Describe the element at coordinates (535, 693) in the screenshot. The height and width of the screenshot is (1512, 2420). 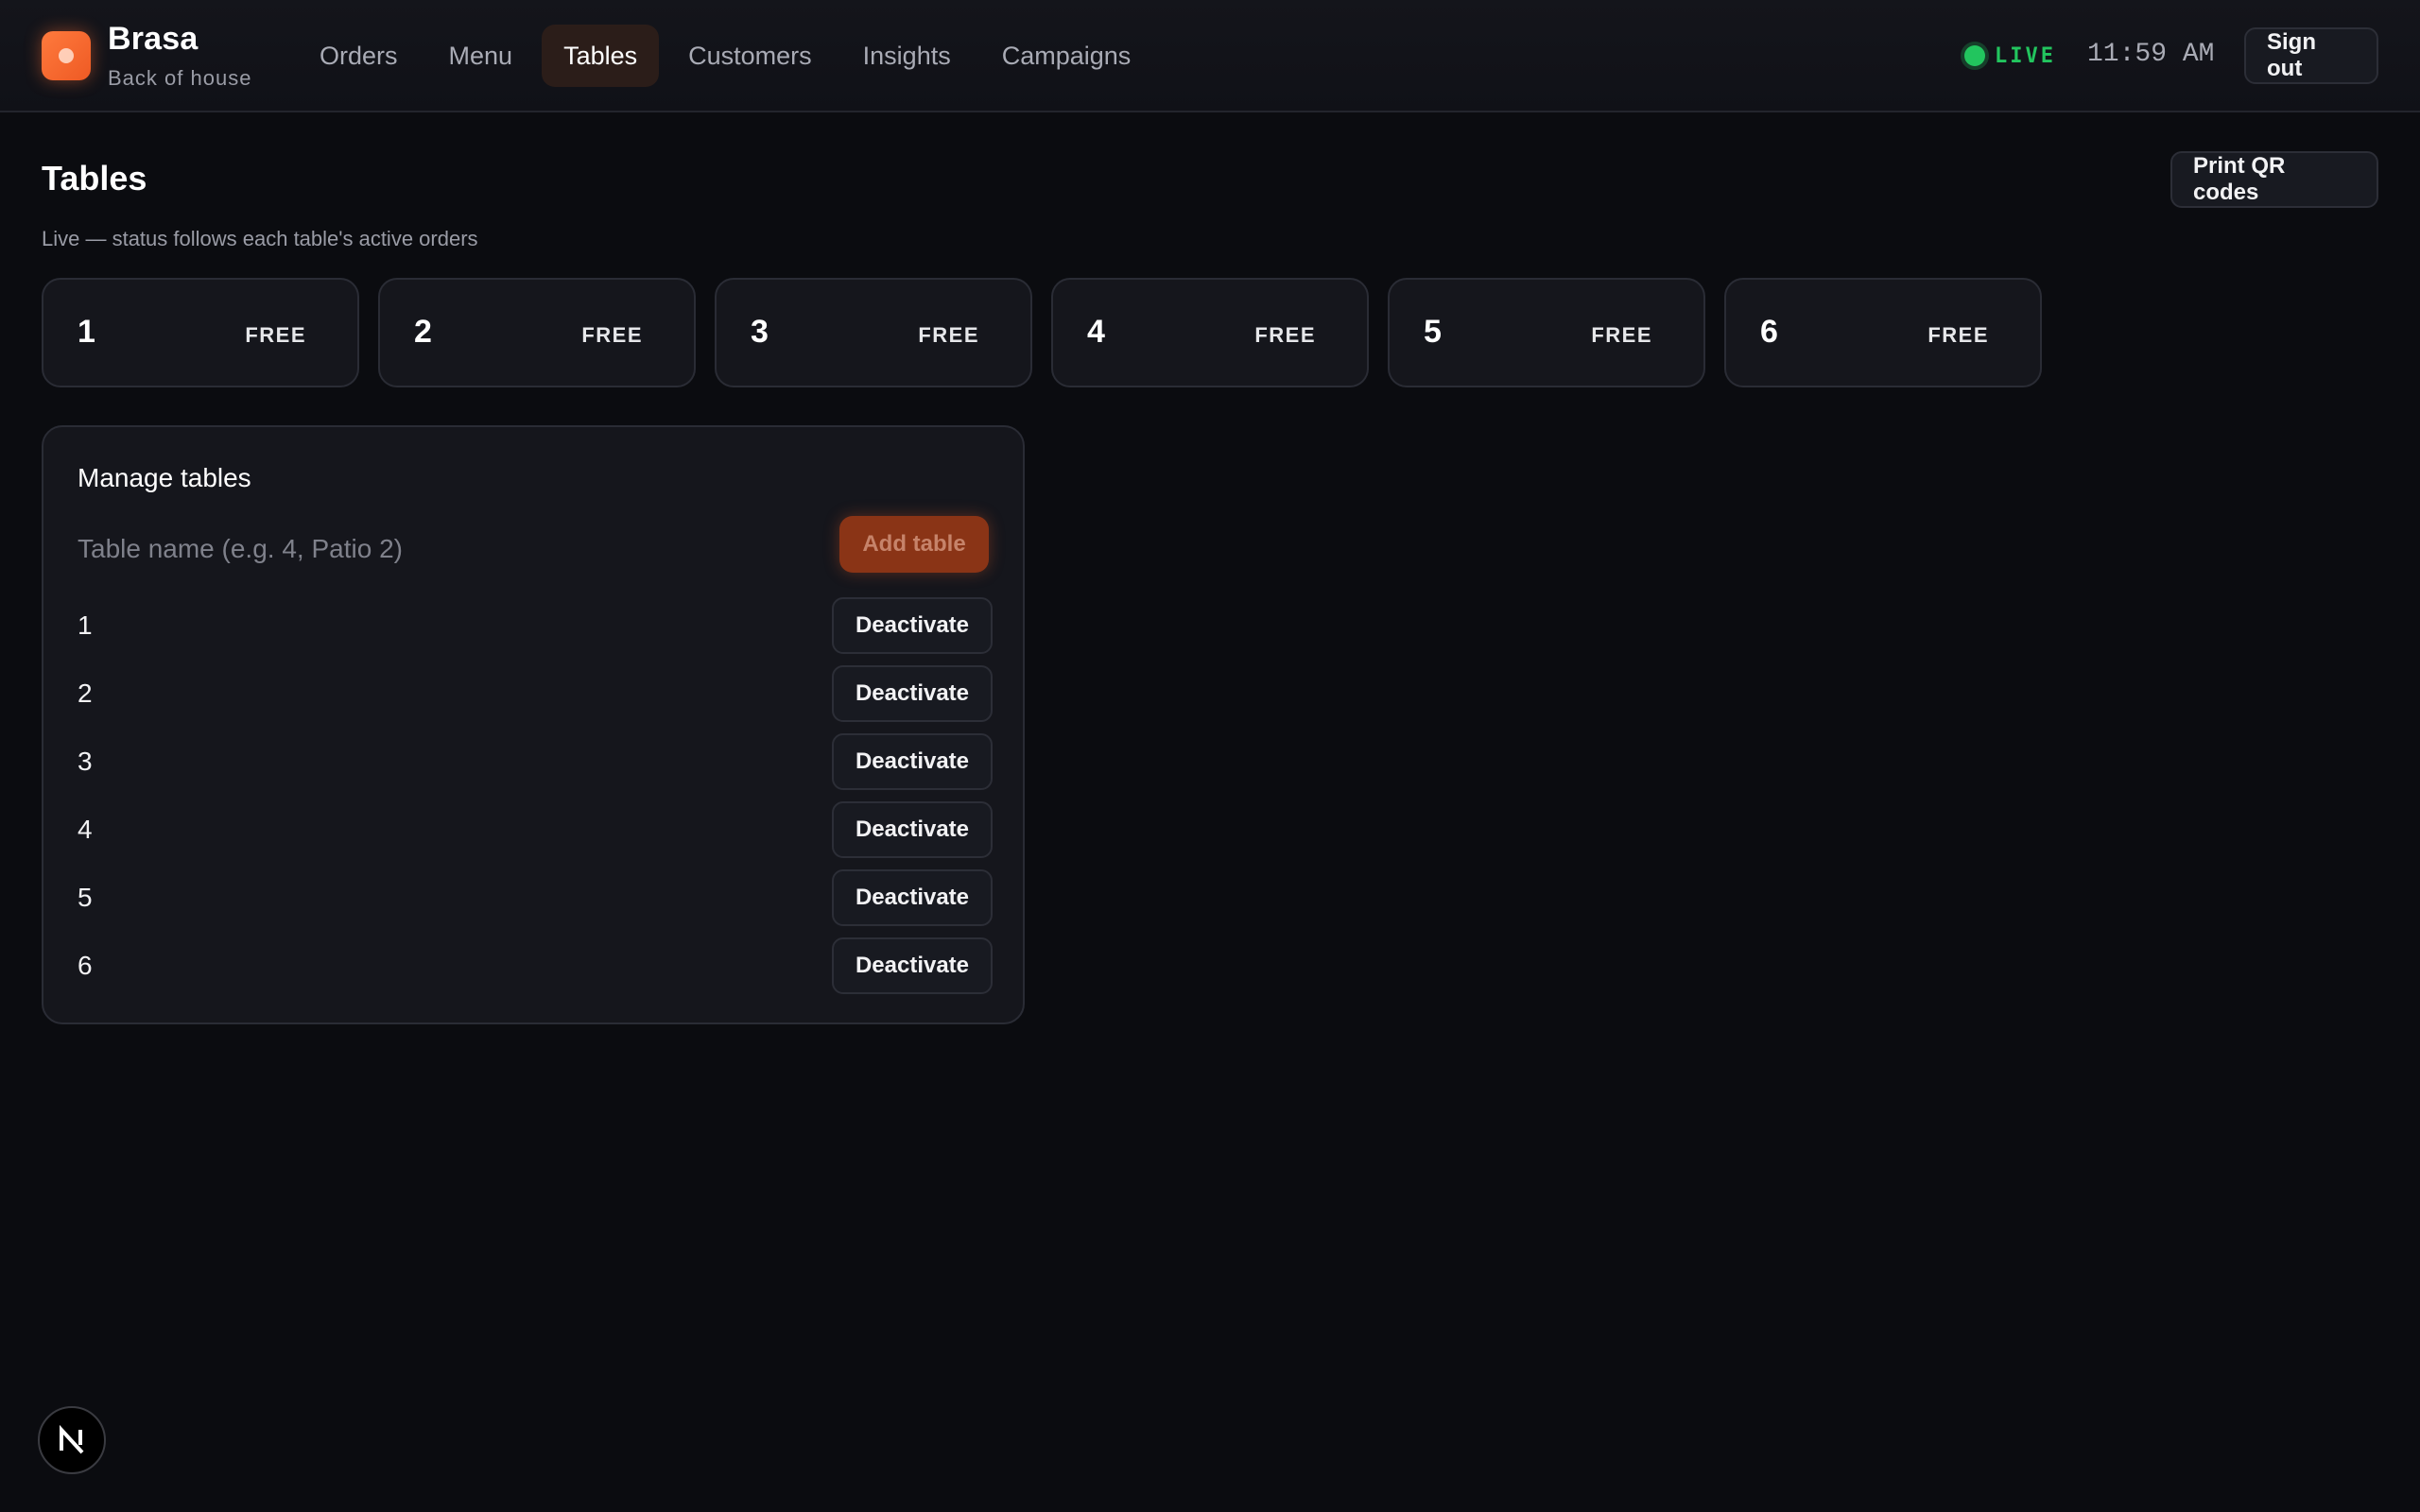
I see `table-row: 2 Deactivate` at that location.